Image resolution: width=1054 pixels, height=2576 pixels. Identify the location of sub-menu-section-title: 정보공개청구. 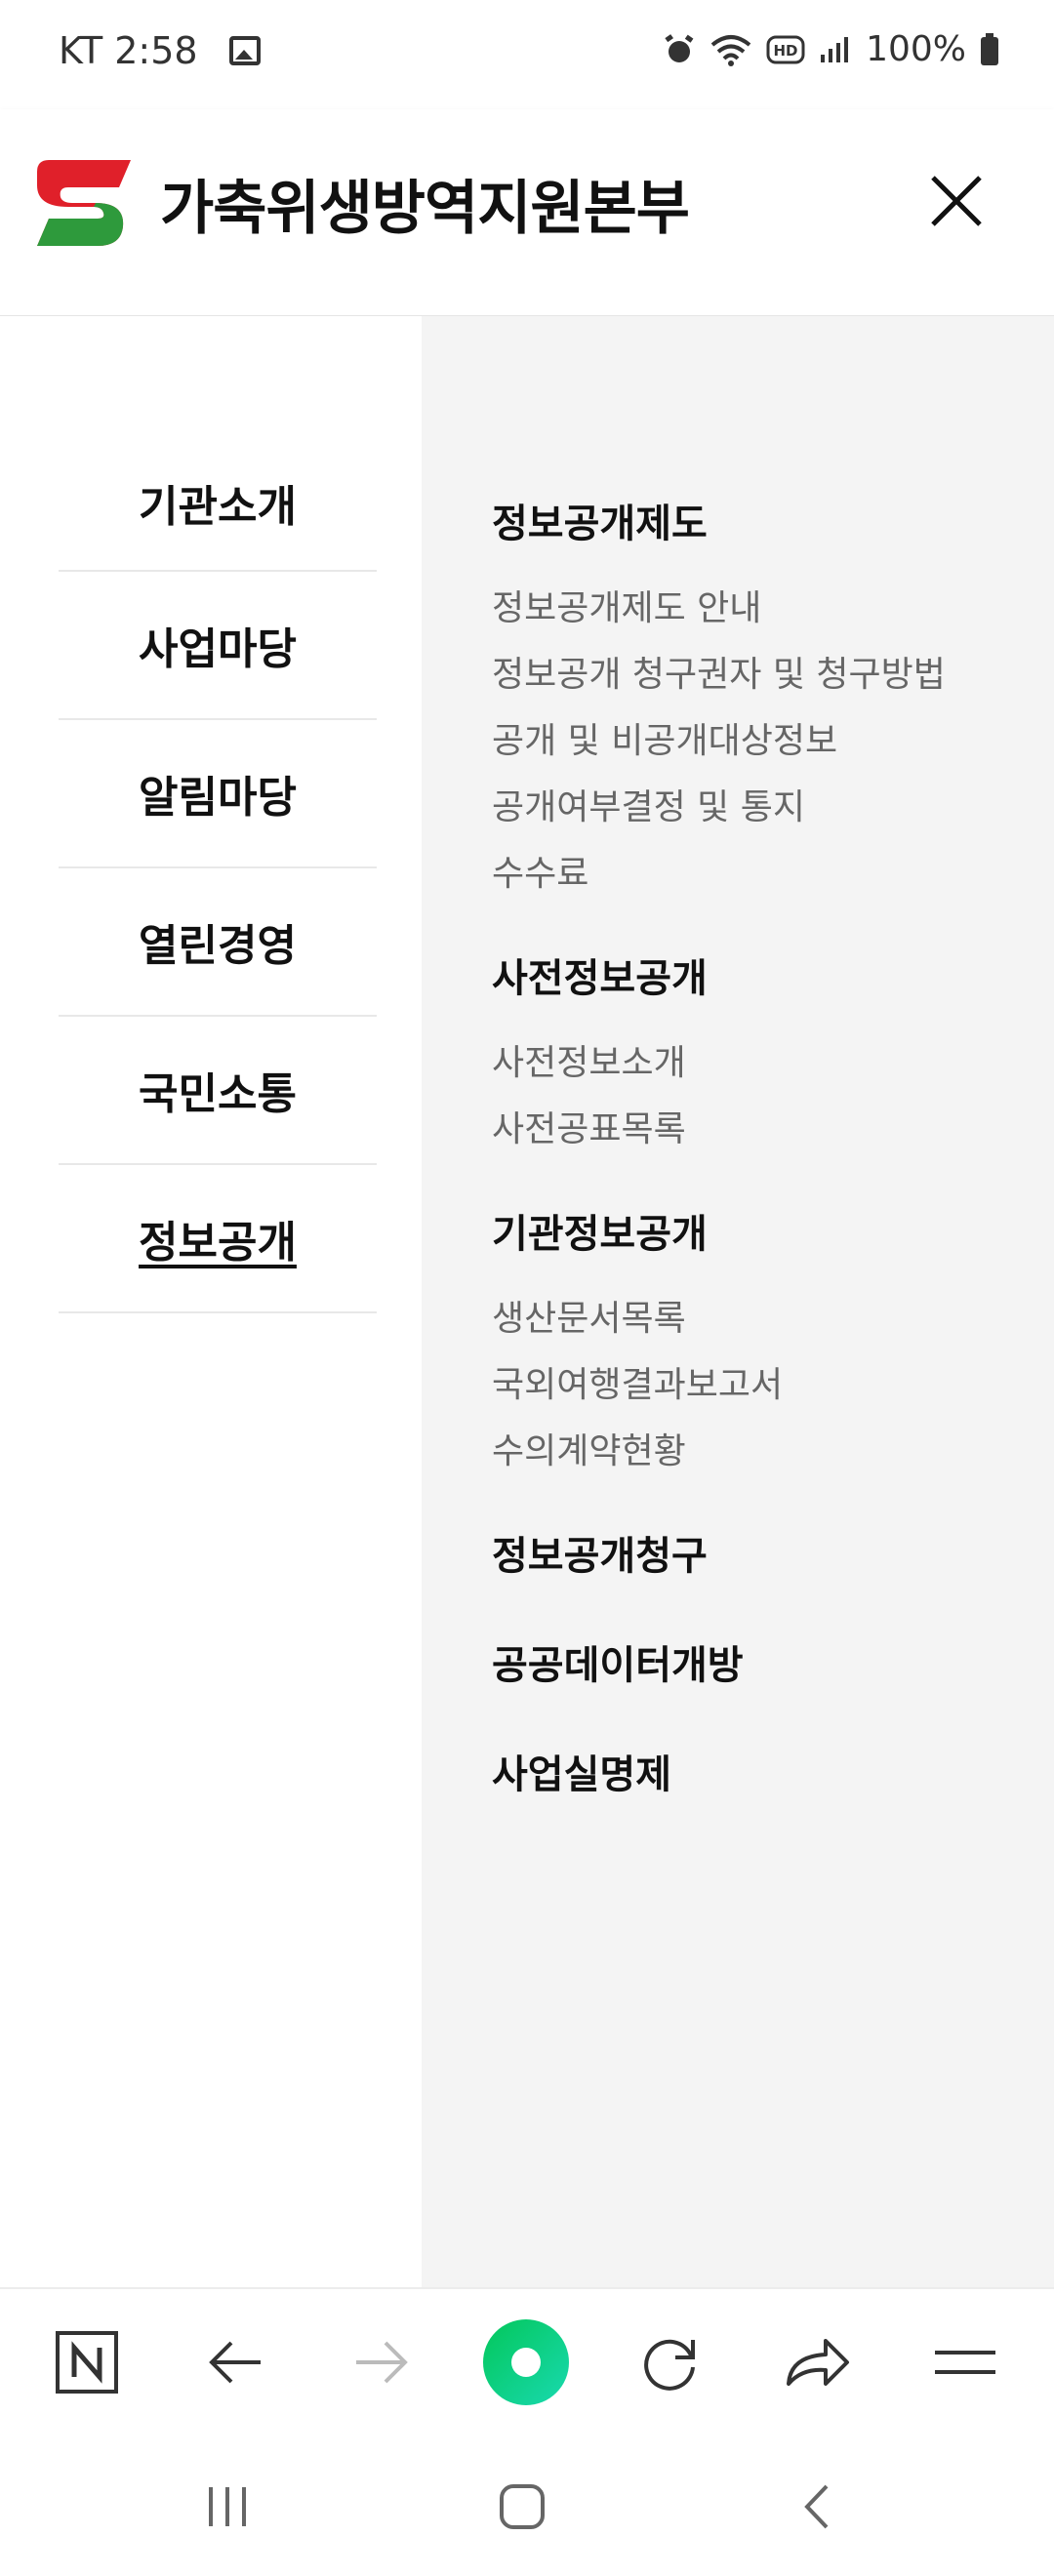
(765, 1552).